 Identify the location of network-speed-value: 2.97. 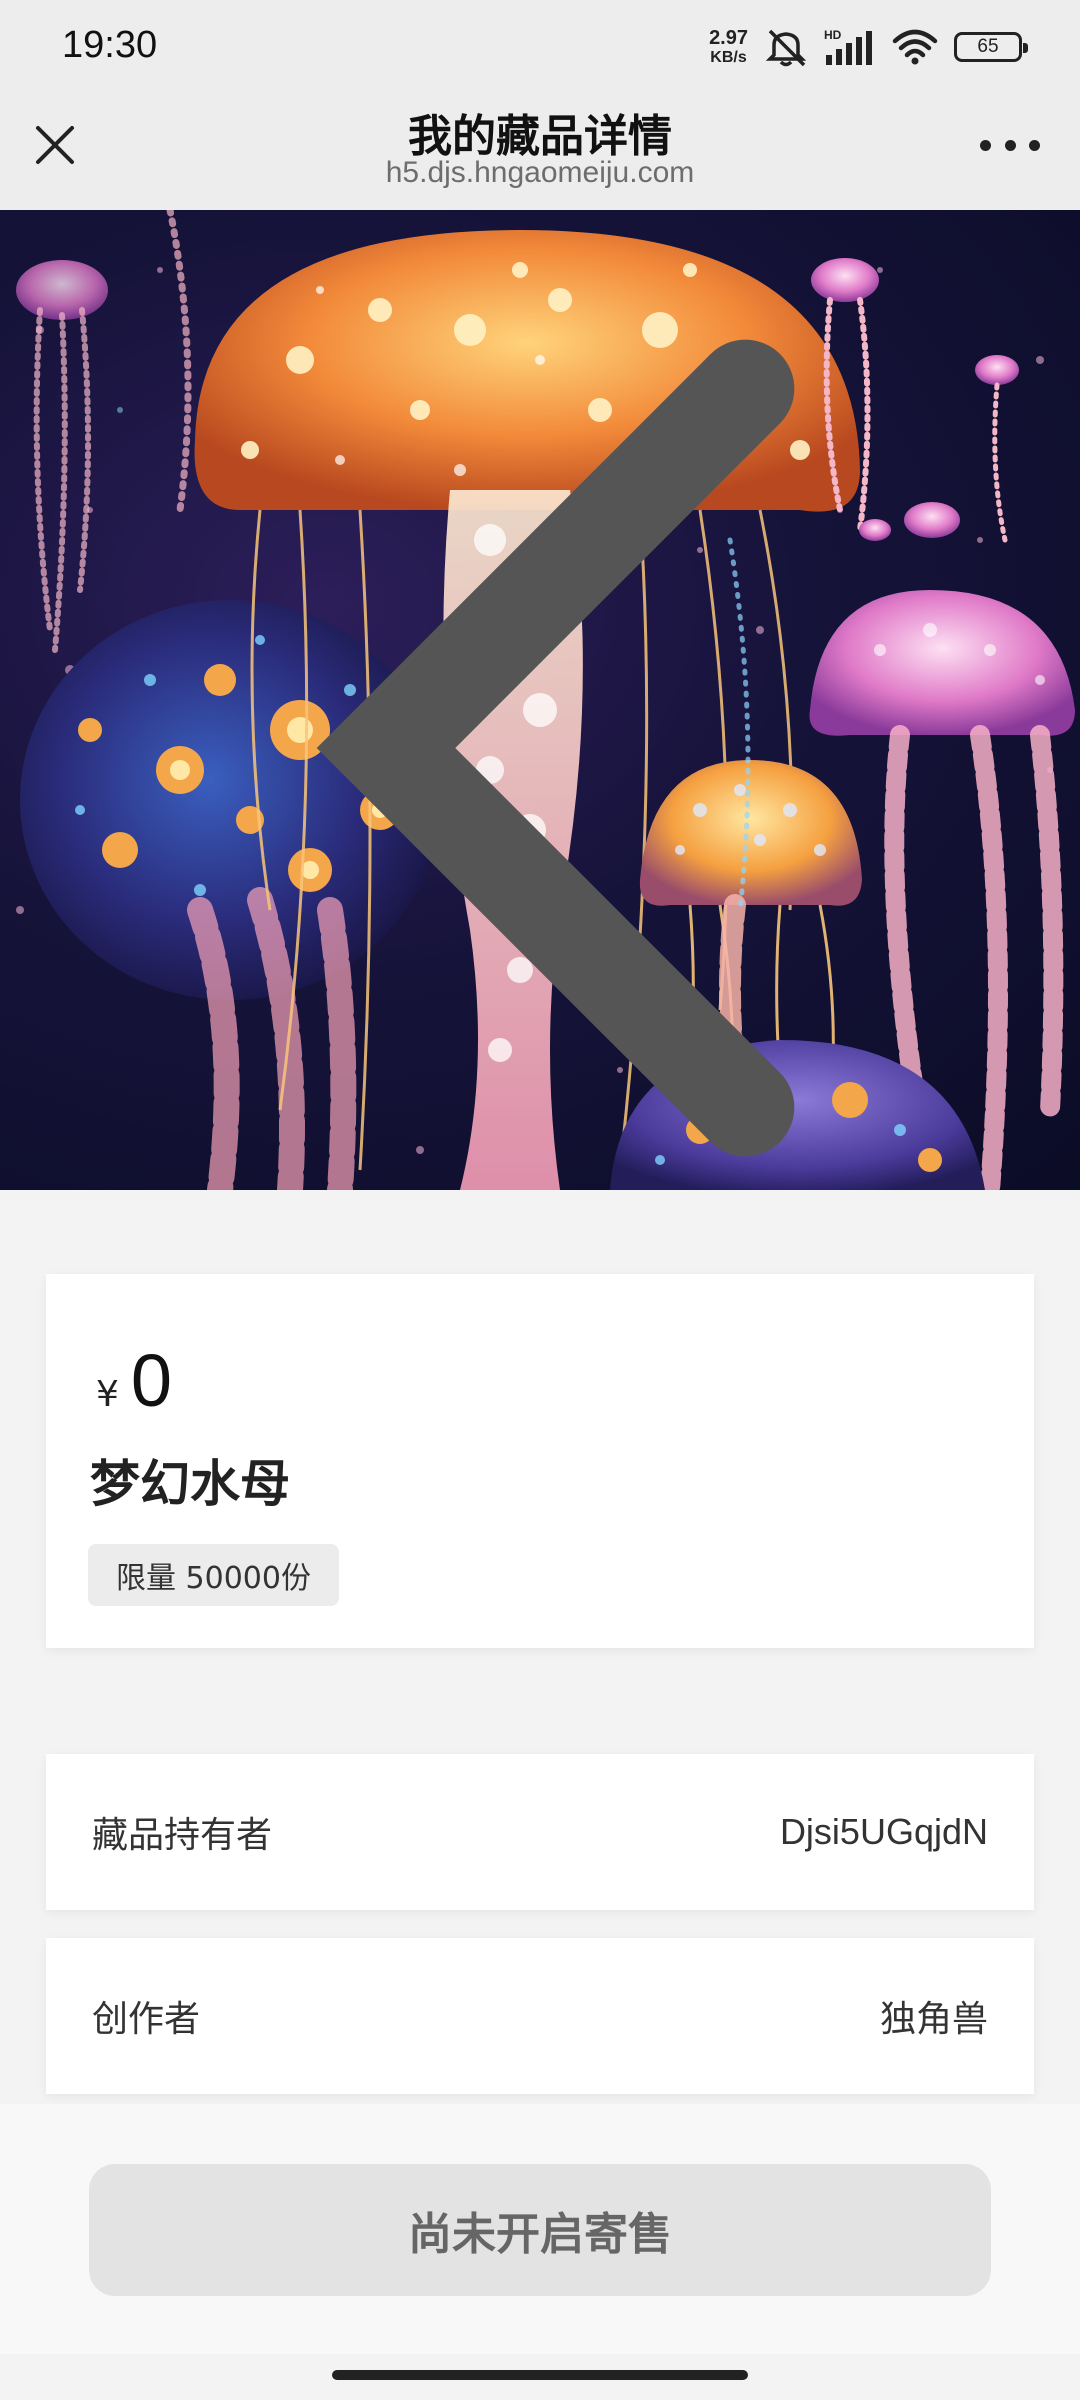
(728, 38).